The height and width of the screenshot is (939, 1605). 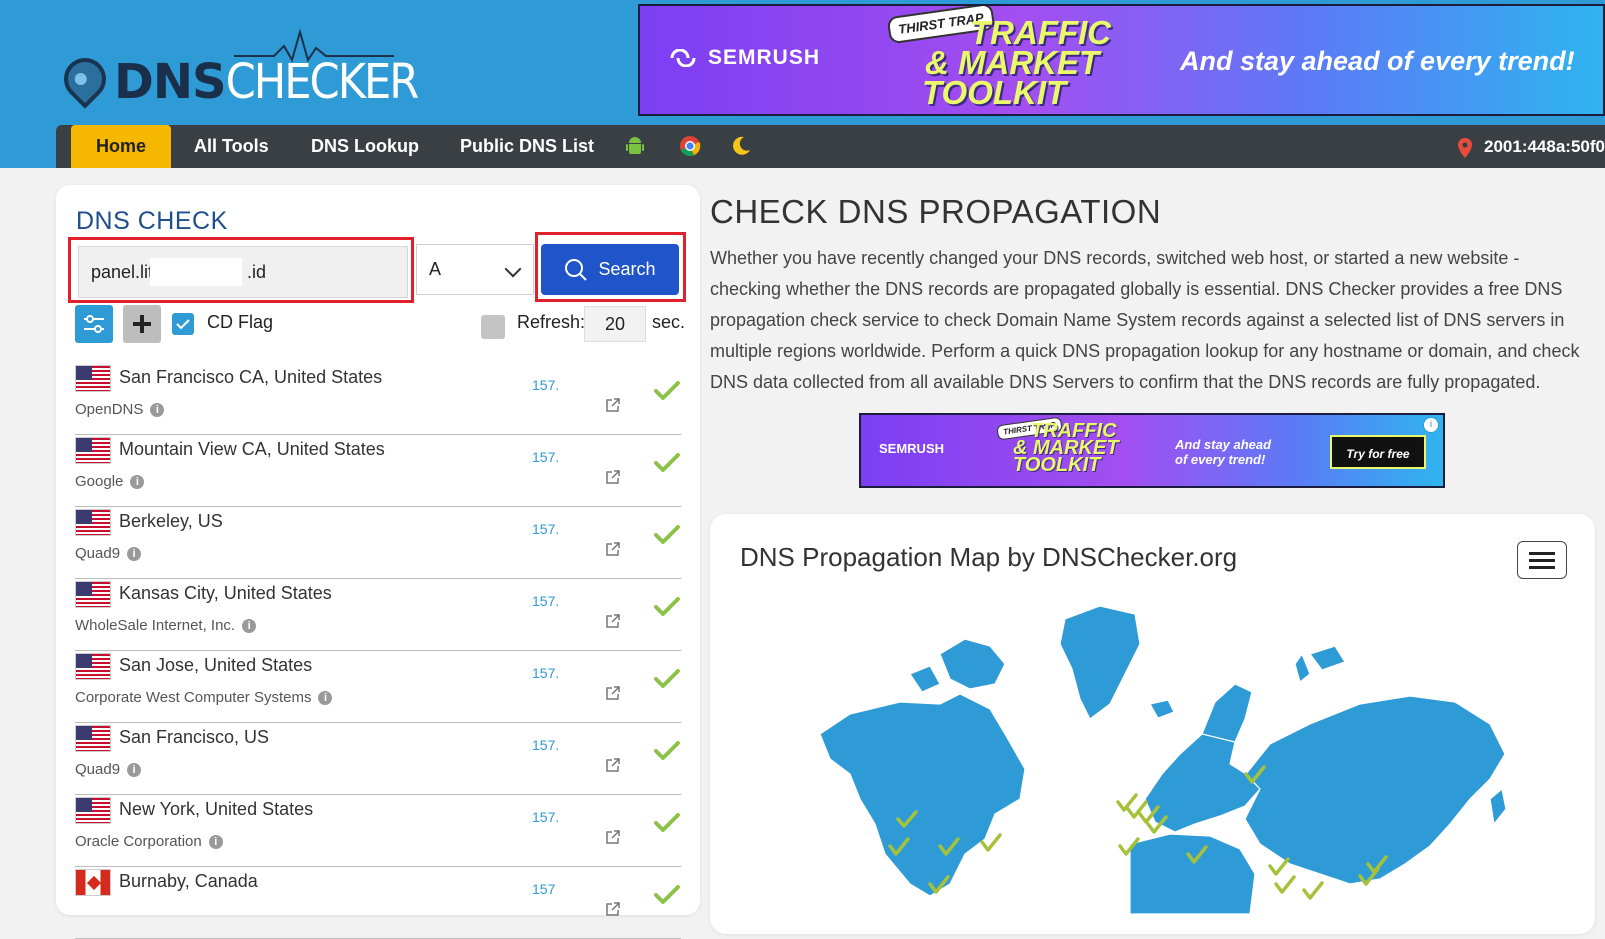 I want to click on search-button-label: Search, so click(x=627, y=269).